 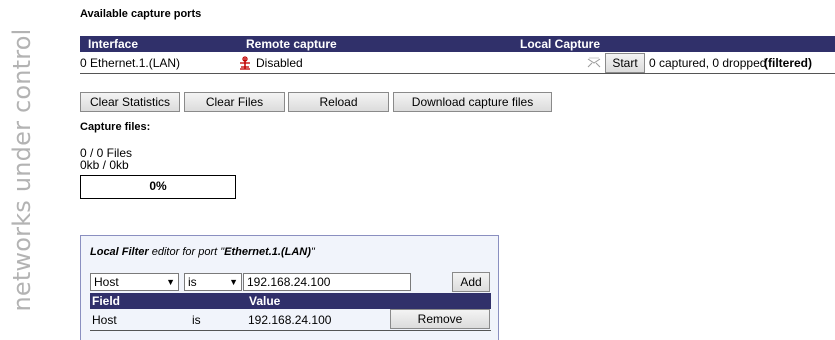 I want to click on filter-title-suffix: ", so click(x=312, y=252).